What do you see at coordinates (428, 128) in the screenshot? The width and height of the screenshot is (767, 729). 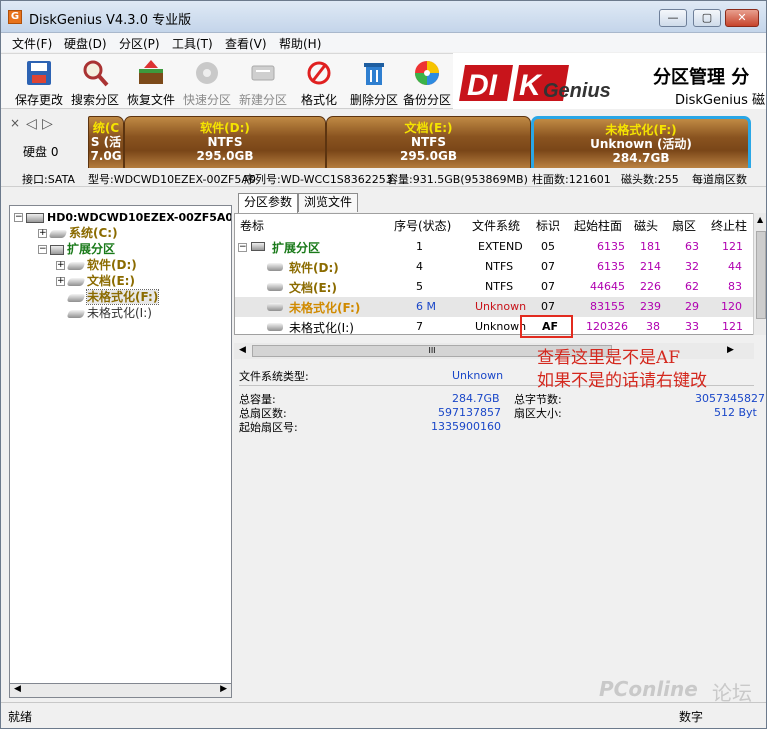 I see `partition-e-name: 文档(E:)` at bounding box center [428, 128].